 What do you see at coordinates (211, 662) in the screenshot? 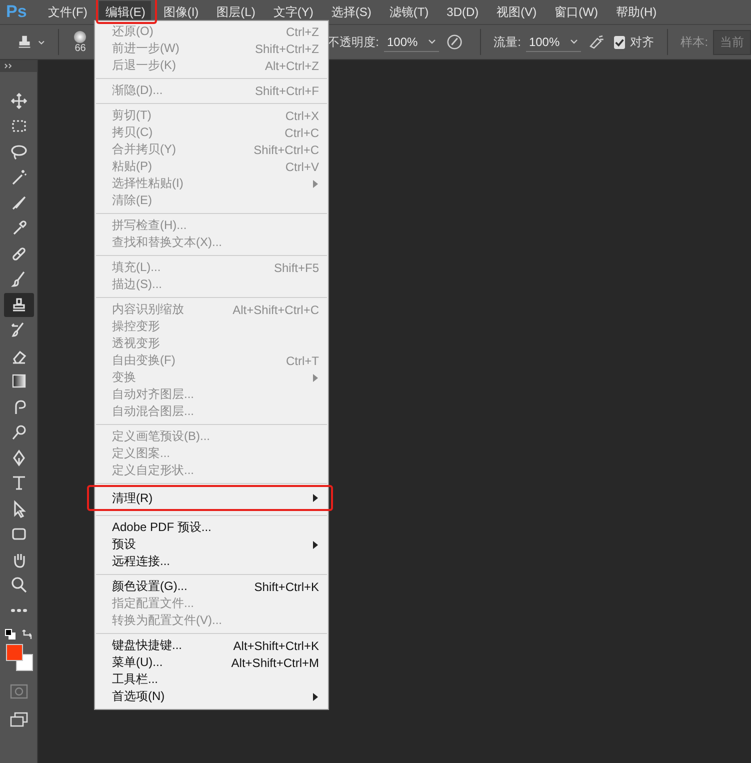
I see `menu-item: 菜单(U)... Alt+Shift+Ctrl+M` at bounding box center [211, 662].